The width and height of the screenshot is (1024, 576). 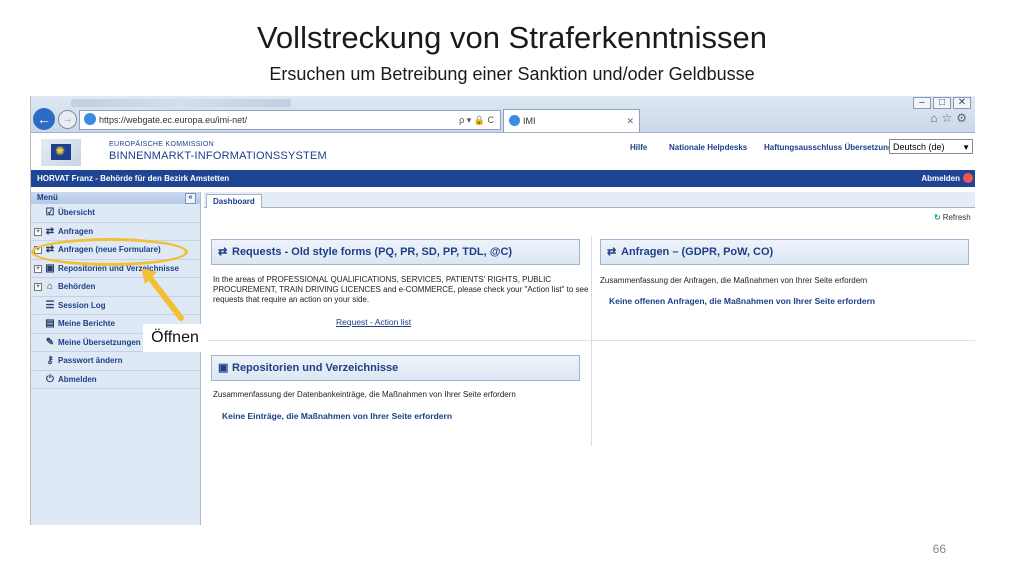 What do you see at coordinates (50, 305) in the screenshot?
I see `list-icon: ☰` at bounding box center [50, 305].